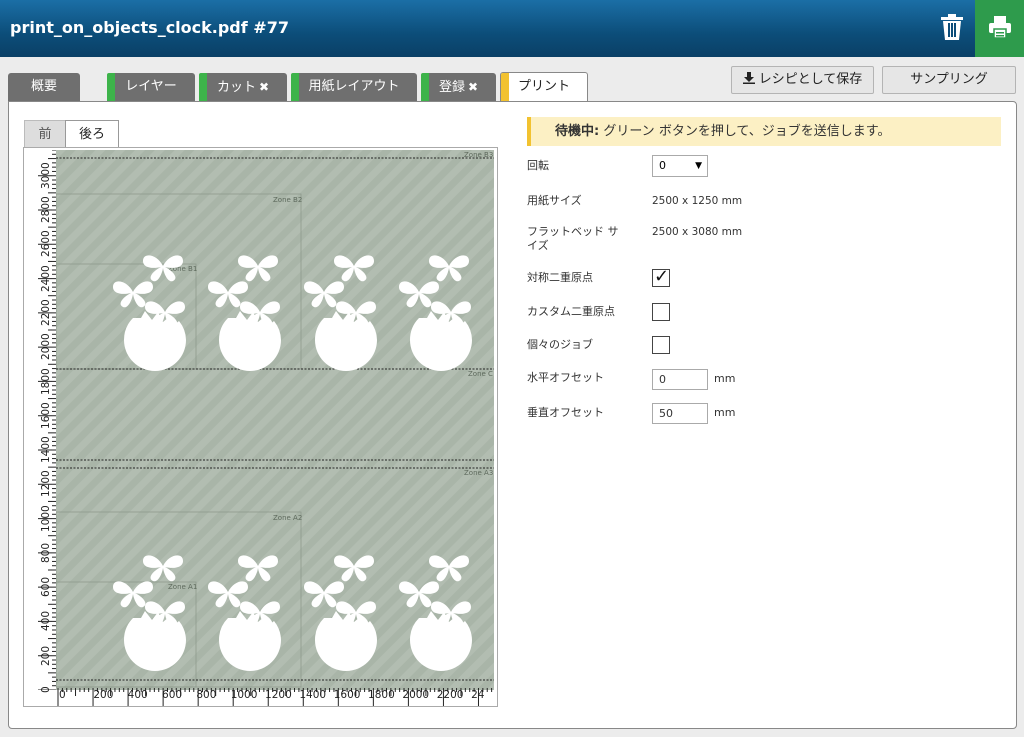 Image resolution: width=1024 pixels, height=737 pixels. I want to click on printer-icon, so click(1000, 27).